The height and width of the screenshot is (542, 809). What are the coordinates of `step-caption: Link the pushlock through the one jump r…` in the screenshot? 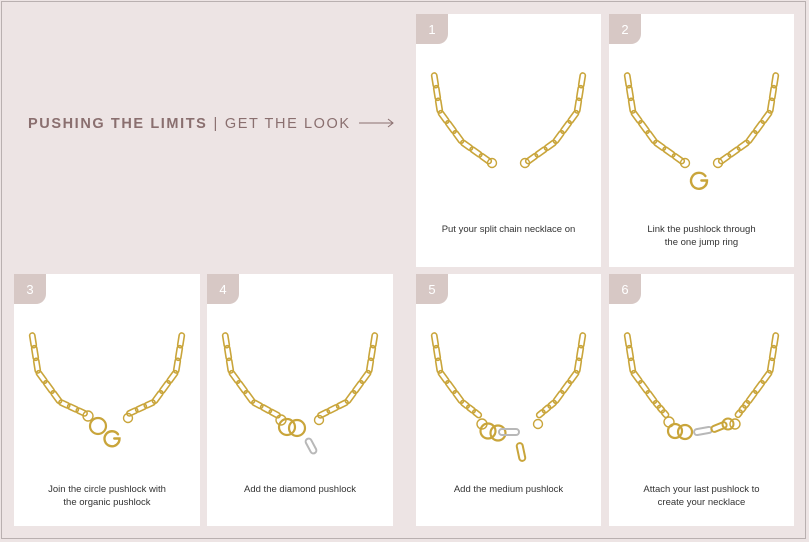 It's located at (701, 236).